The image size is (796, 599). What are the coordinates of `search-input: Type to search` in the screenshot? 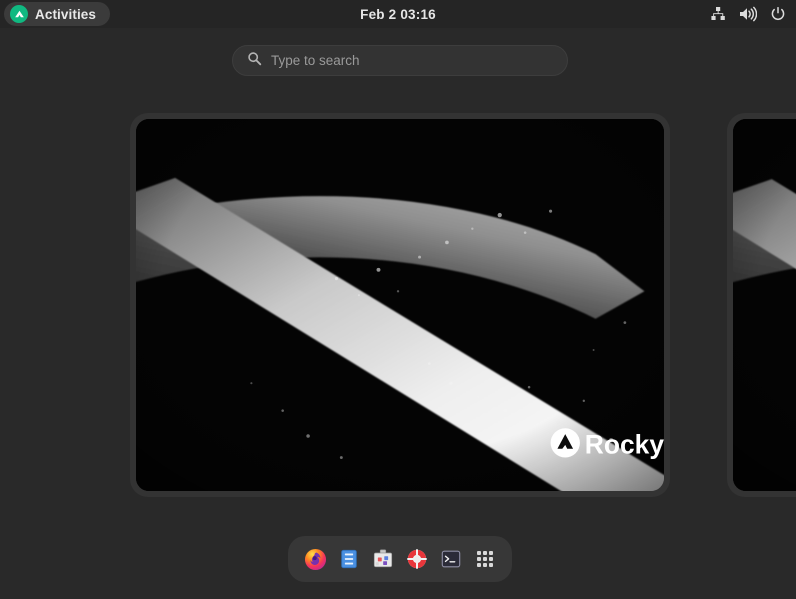 It's located at (400, 60).